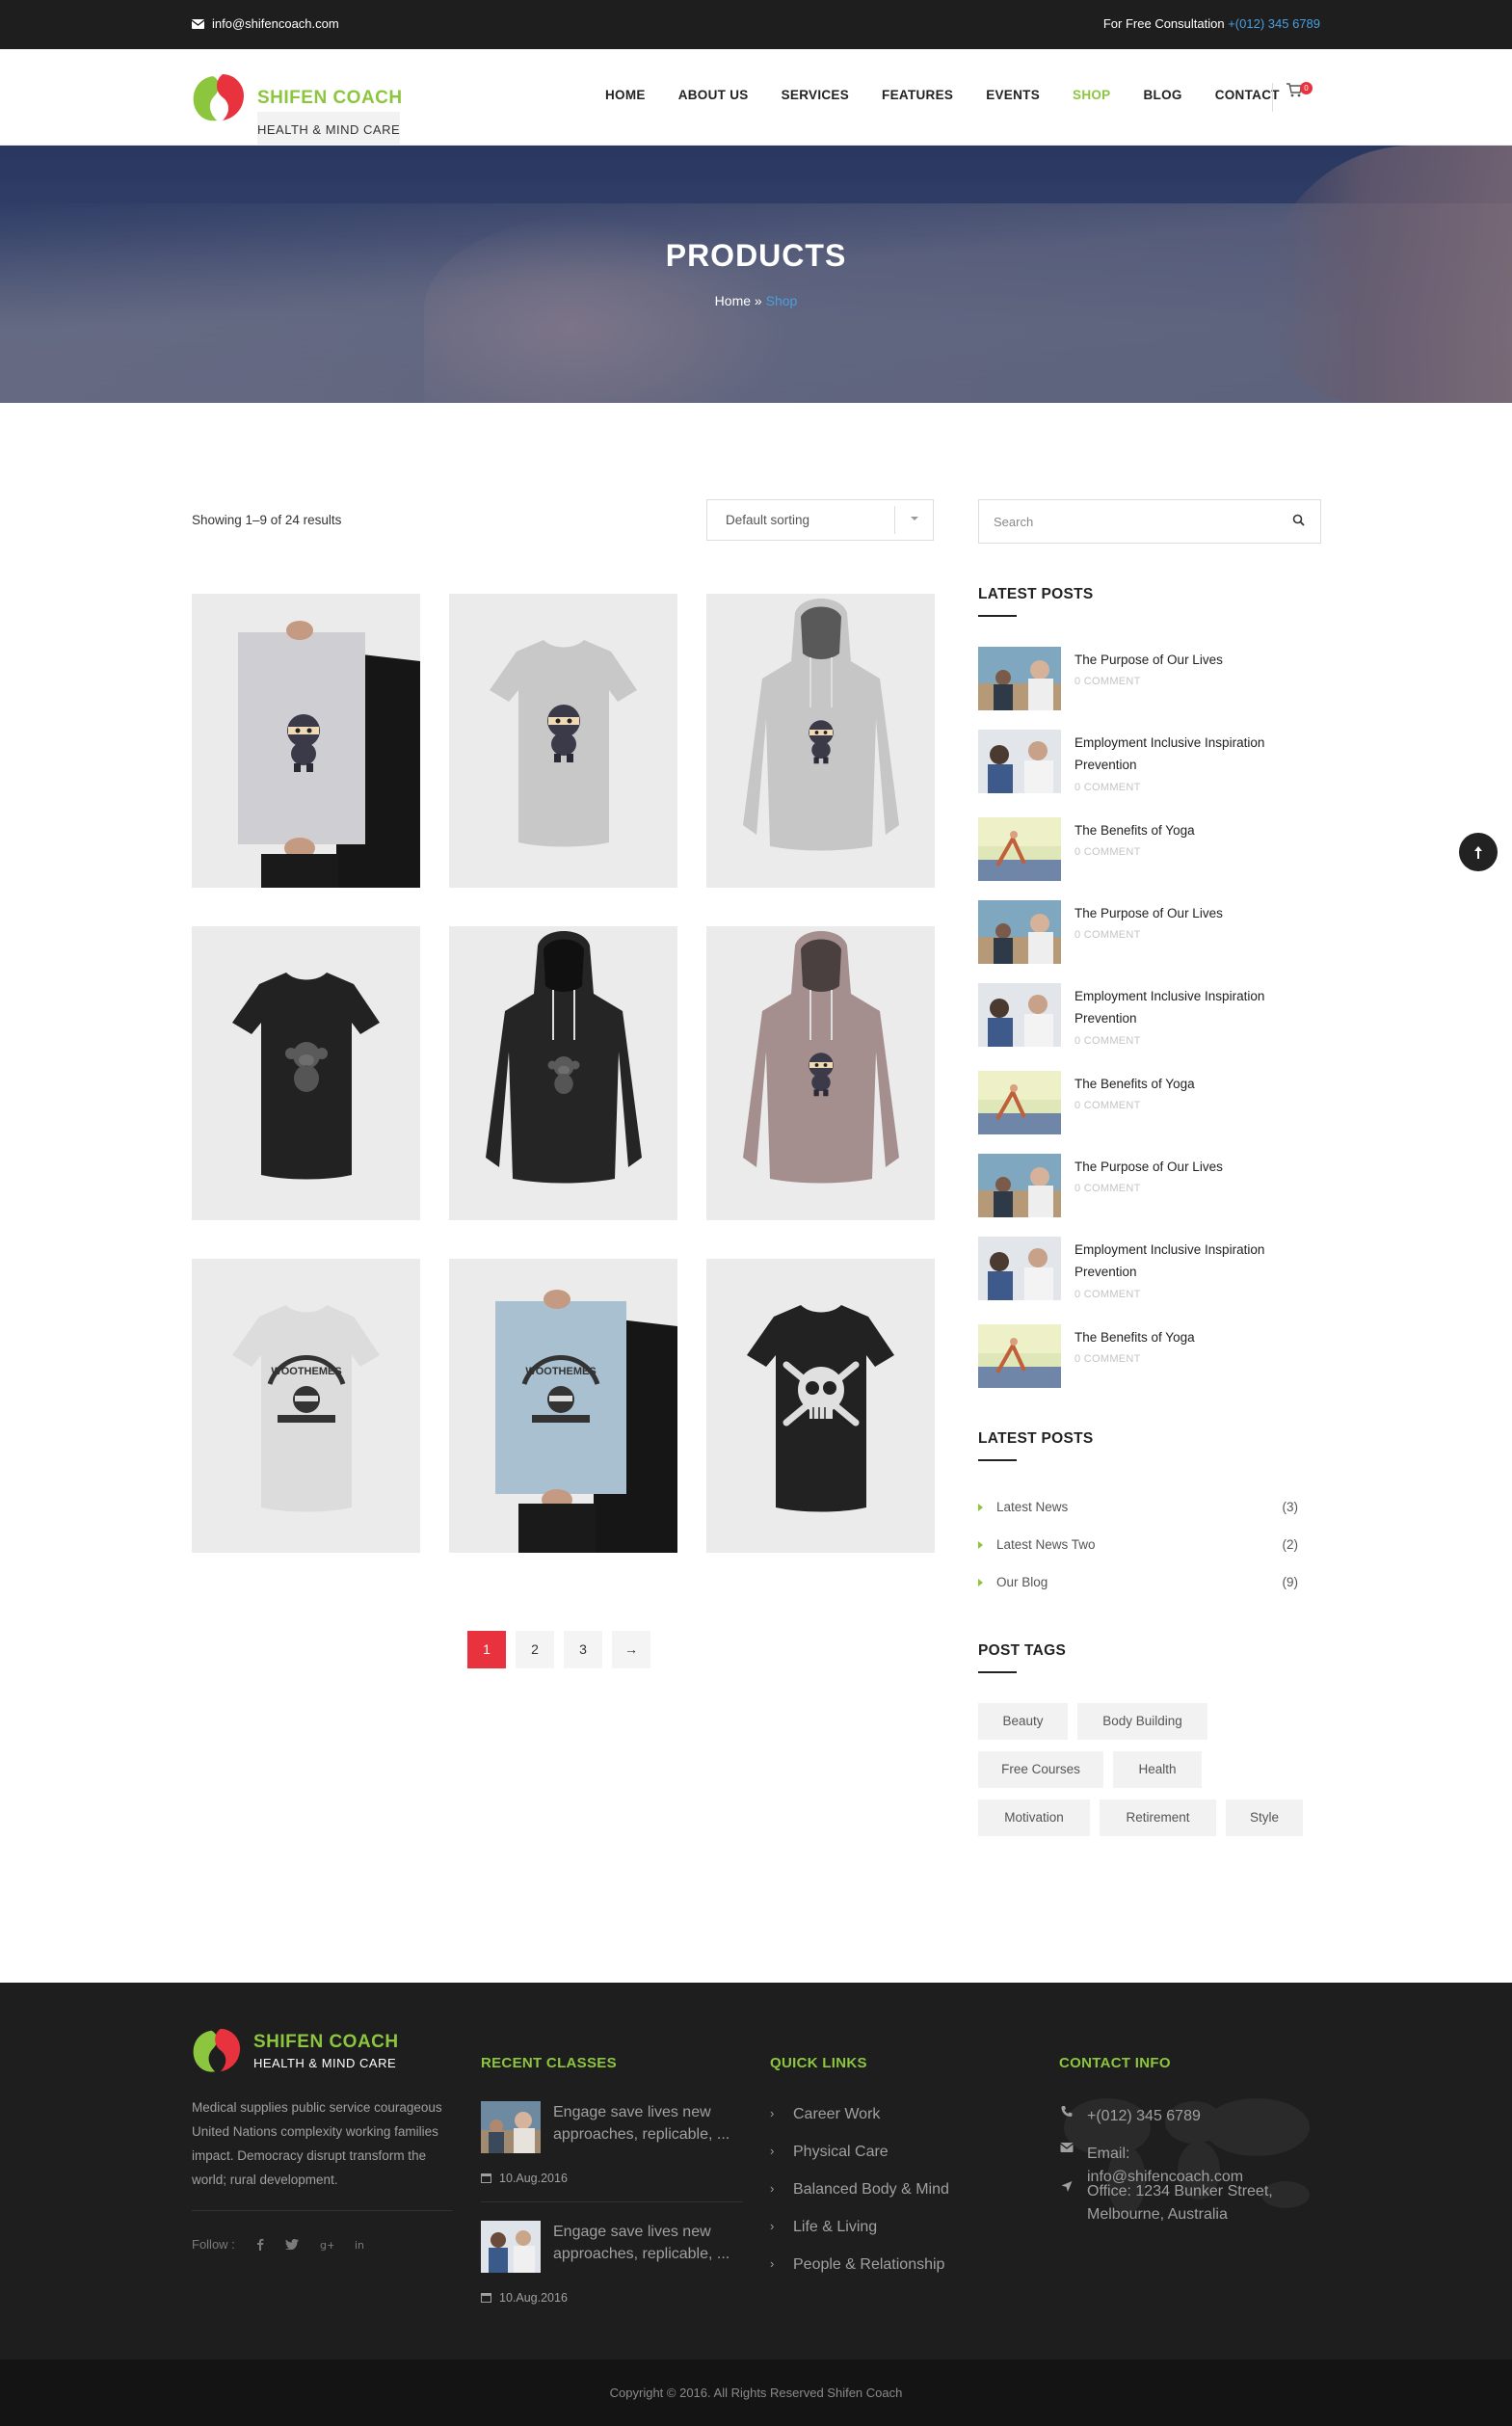 This screenshot has width=1512, height=2426. What do you see at coordinates (713, 95) in the screenshot?
I see `nav-about-us: ABOUT US` at bounding box center [713, 95].